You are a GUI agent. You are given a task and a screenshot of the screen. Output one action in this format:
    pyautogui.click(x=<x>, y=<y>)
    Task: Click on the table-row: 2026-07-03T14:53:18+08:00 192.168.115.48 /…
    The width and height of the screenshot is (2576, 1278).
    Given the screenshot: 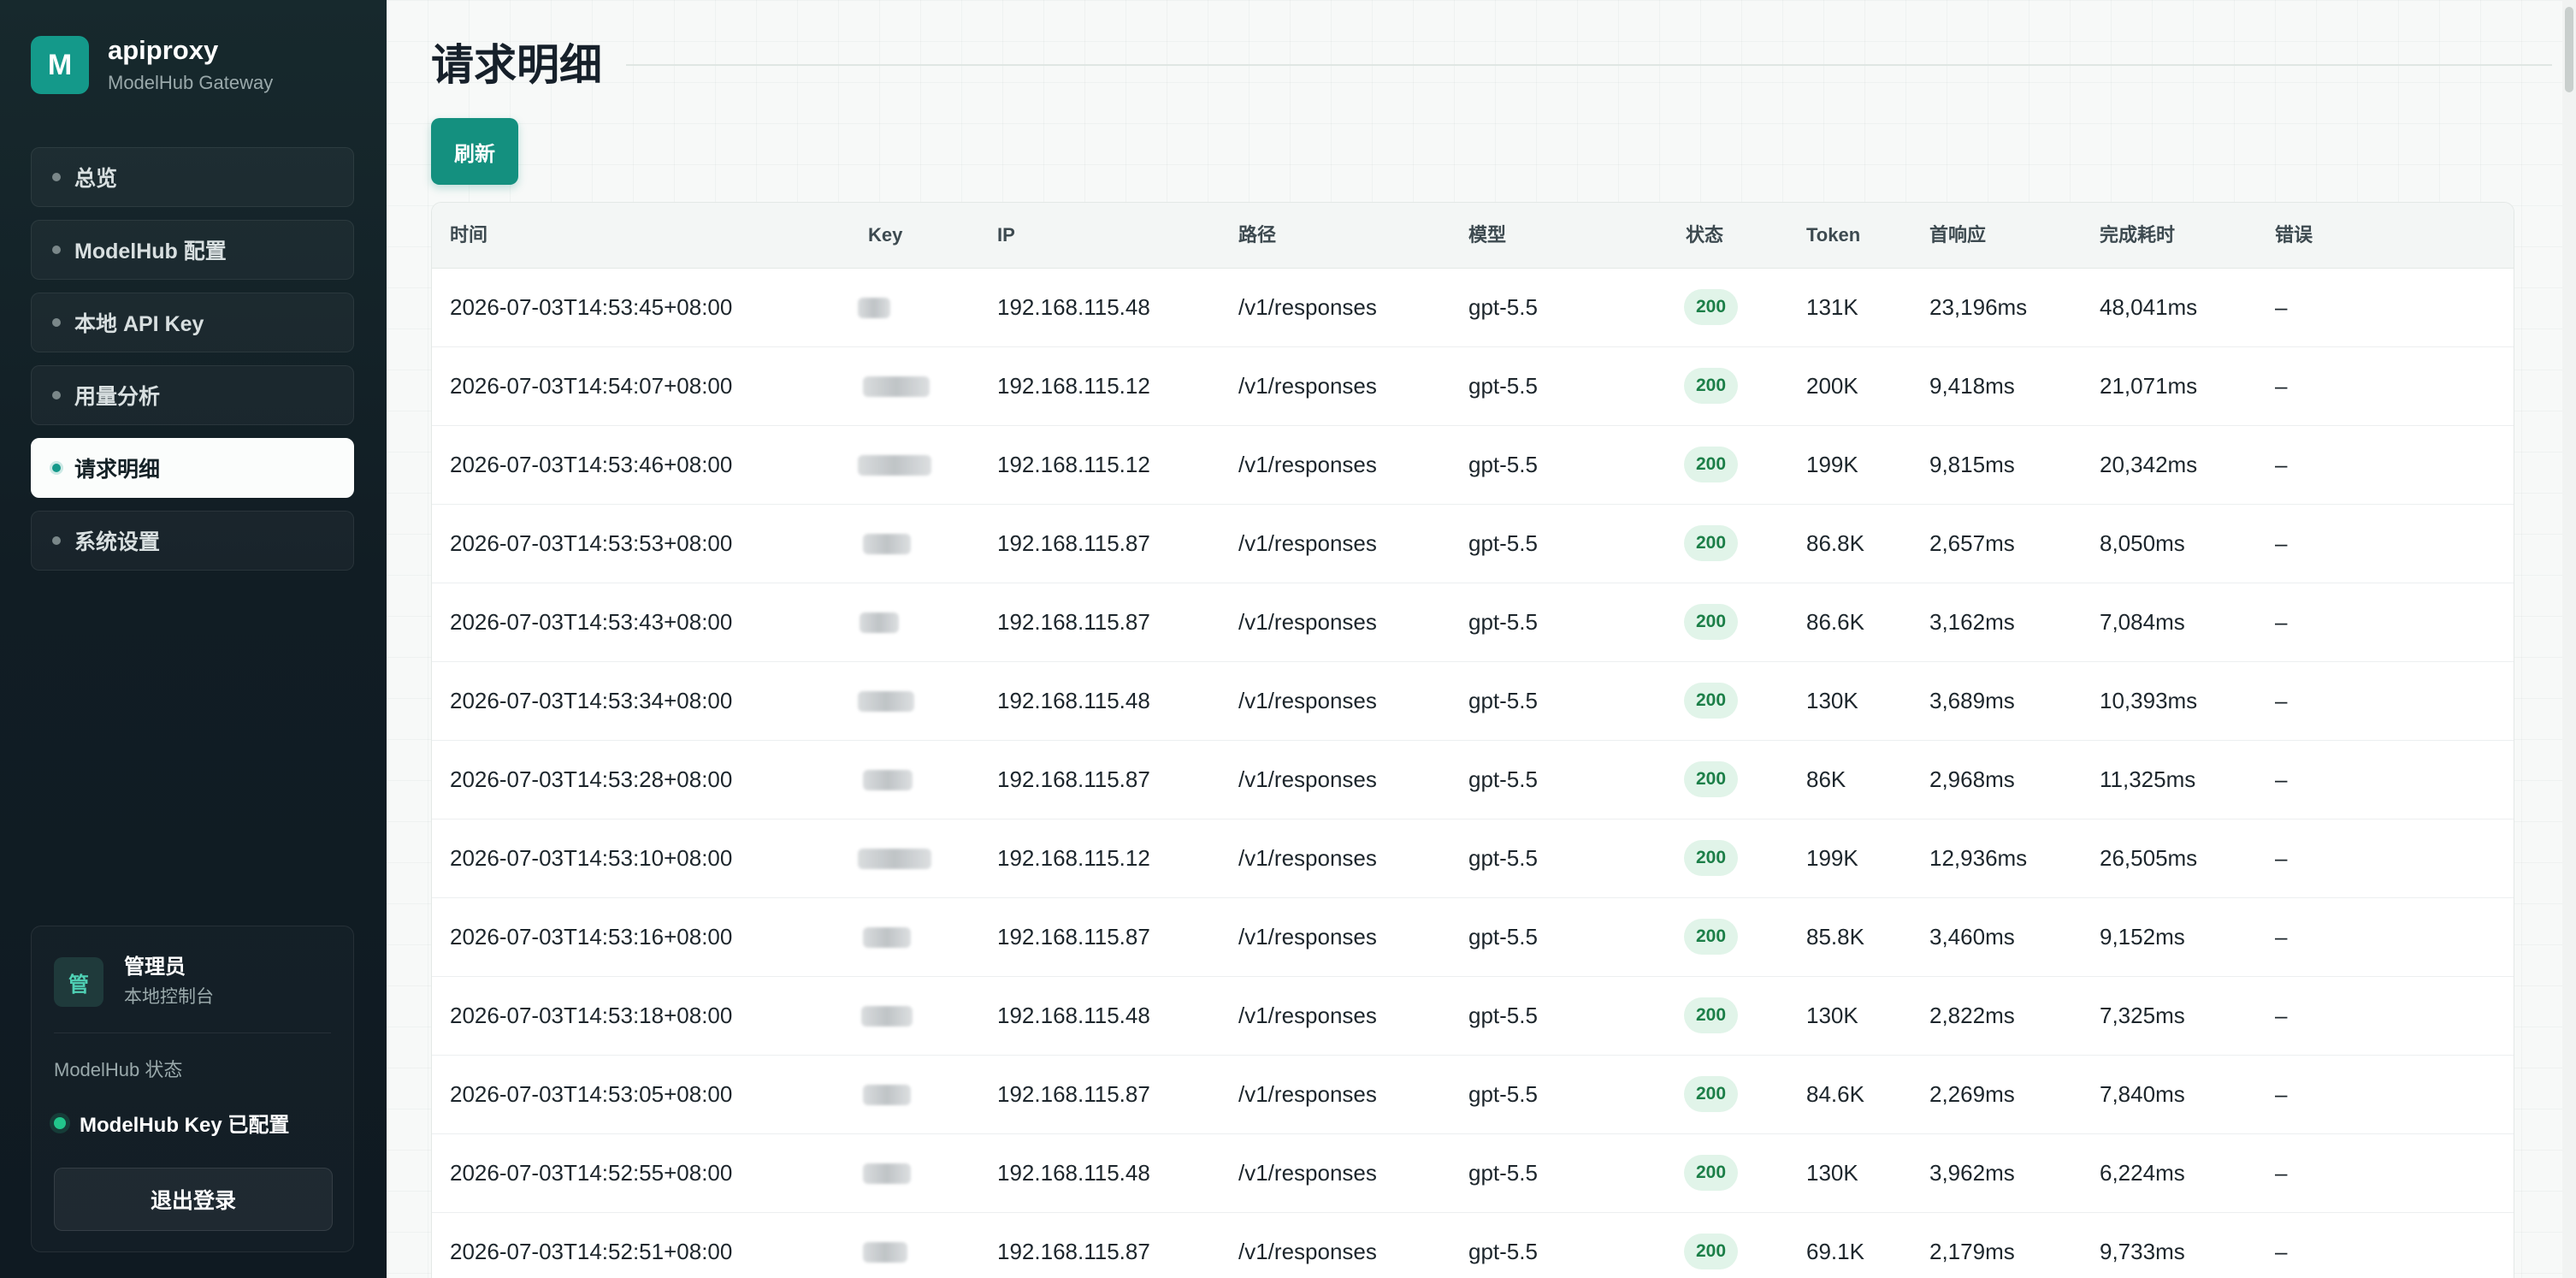 What is the action you would take?
    pyautogui.click(x=1473, y=1016)
    